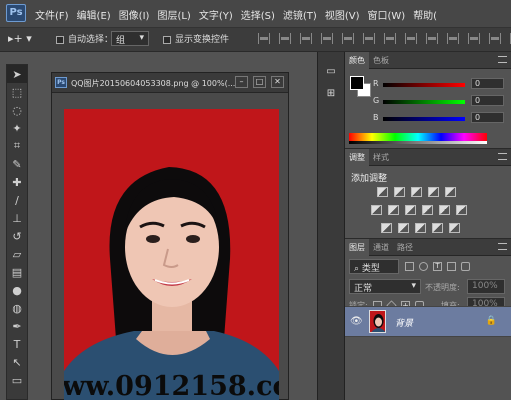 Image resolution: width=511 pixels, height=400 pixels. What do you see at coordinates (410, 210) in the screenshot?
I see `black-white-icon` at bounding box center [410, 210].